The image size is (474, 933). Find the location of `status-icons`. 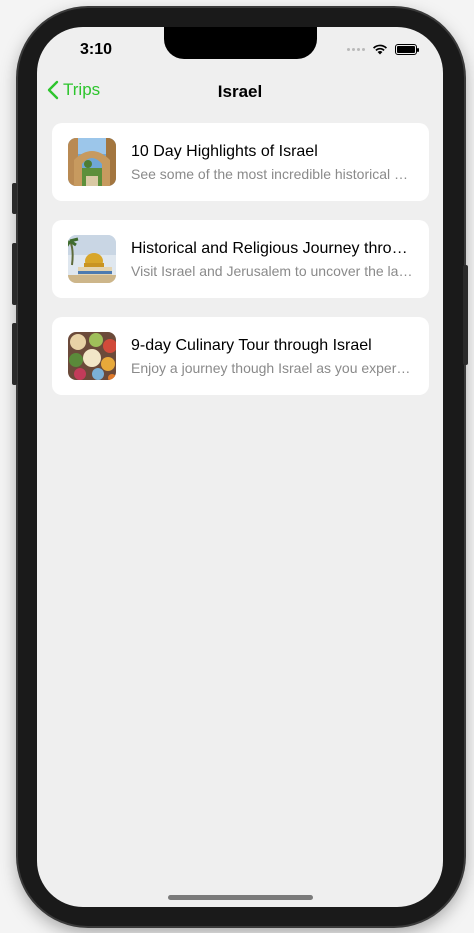

status-icons is located at coordinates (383, 49).